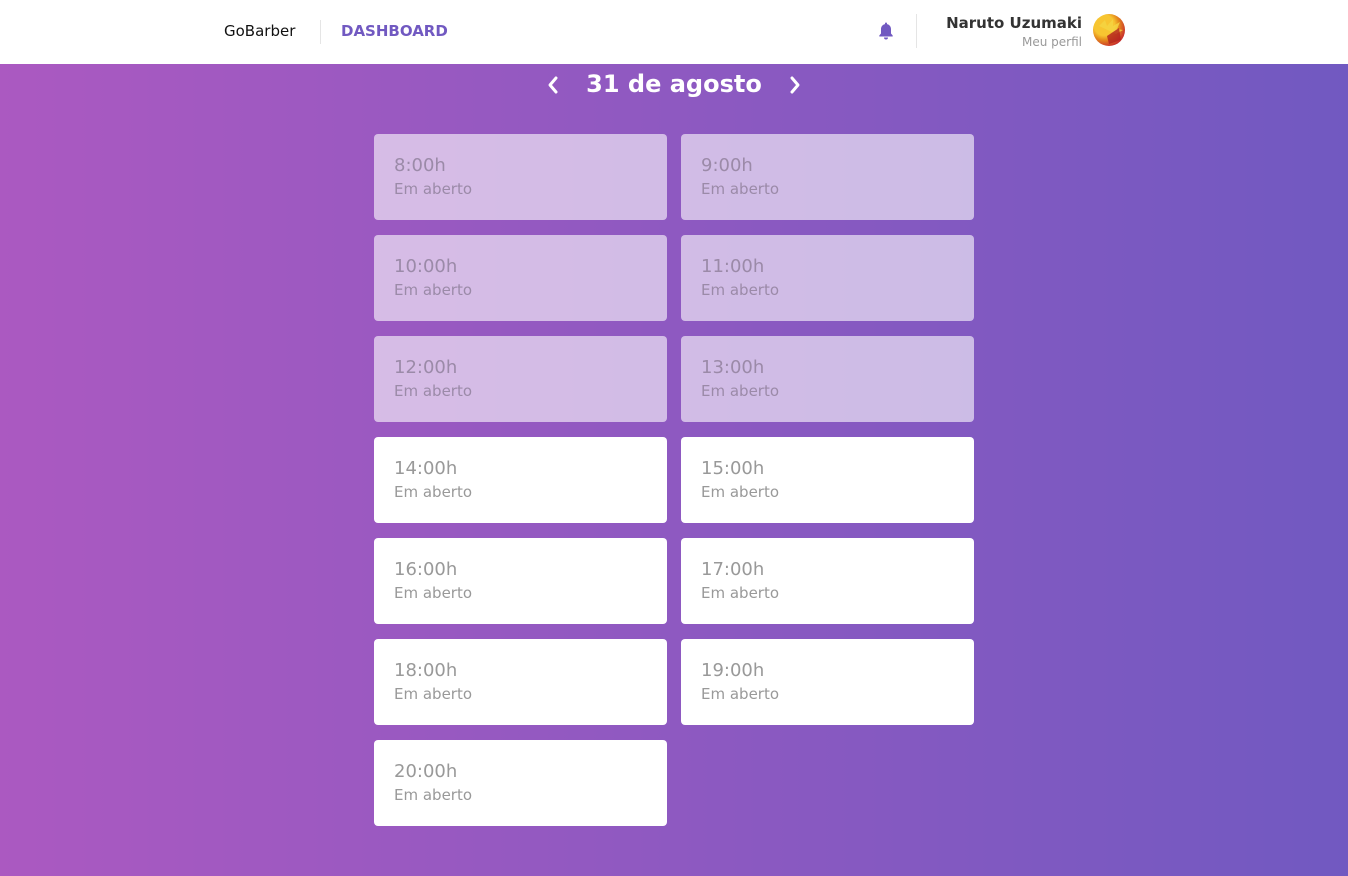 This screenshot has height=876, width=1348. Describe the element at coordinates (426, 367) in the screenshot. I see `slot-time: 12:00h` at that location.